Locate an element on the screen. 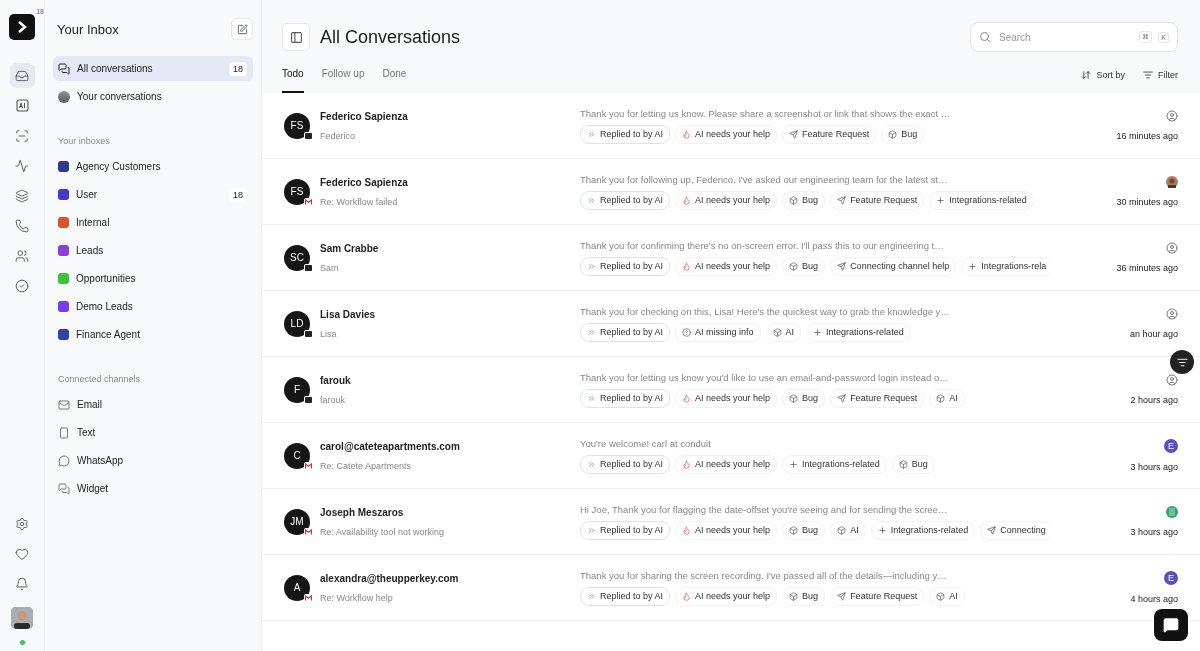 The width and height of the screenshot is (1200, 651). count-badge: 18 is located at coordinates (238, 68).